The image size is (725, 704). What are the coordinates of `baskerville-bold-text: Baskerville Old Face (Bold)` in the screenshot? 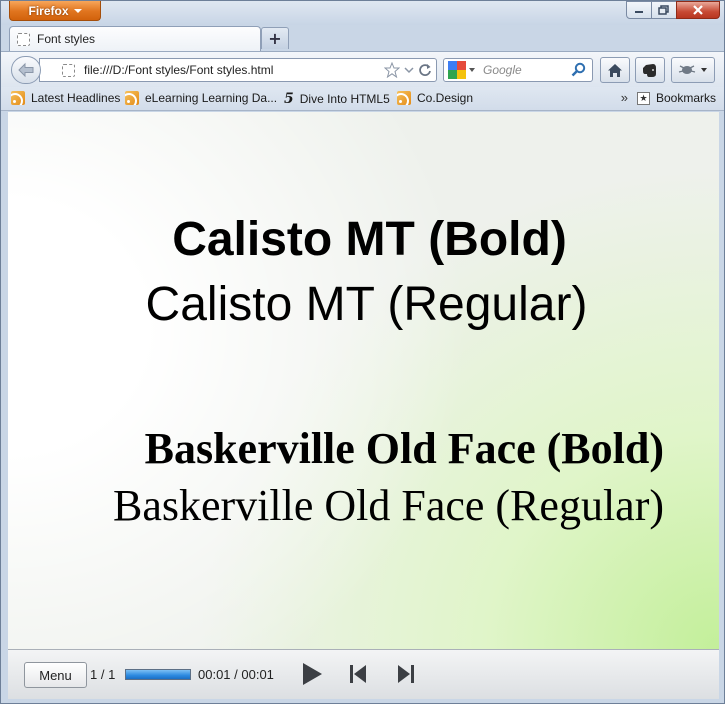 It's located at (404, 448).